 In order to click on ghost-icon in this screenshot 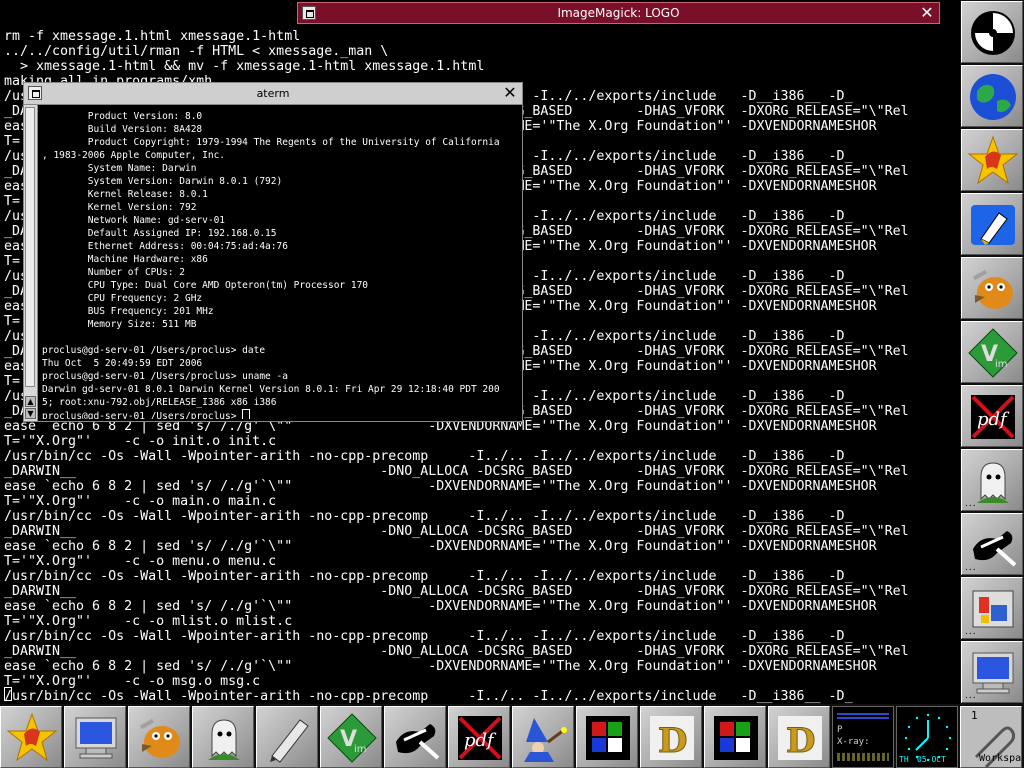, I will do `click(224, 739)`.